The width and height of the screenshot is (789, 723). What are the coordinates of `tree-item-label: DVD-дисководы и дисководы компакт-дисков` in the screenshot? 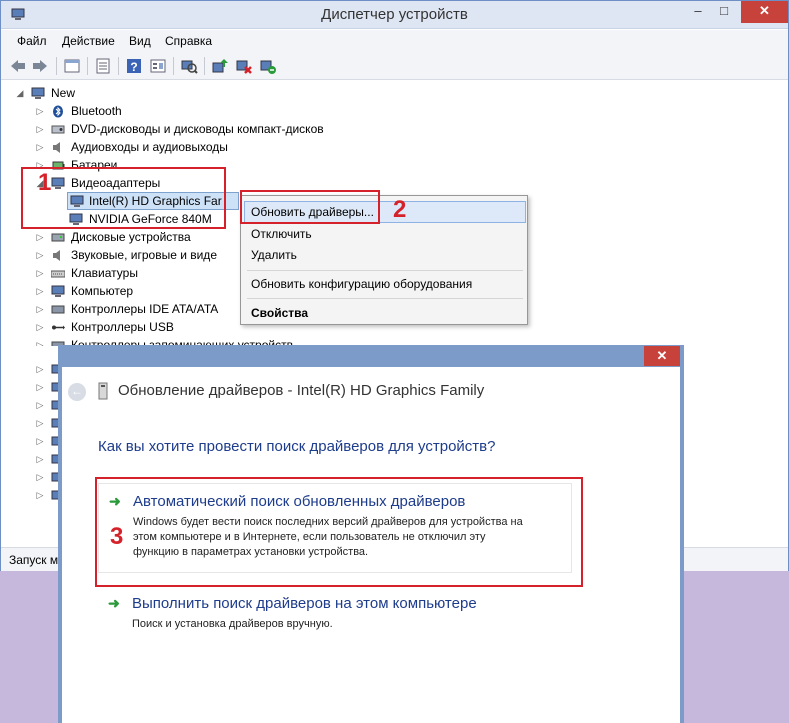 It's located at (197, 129).